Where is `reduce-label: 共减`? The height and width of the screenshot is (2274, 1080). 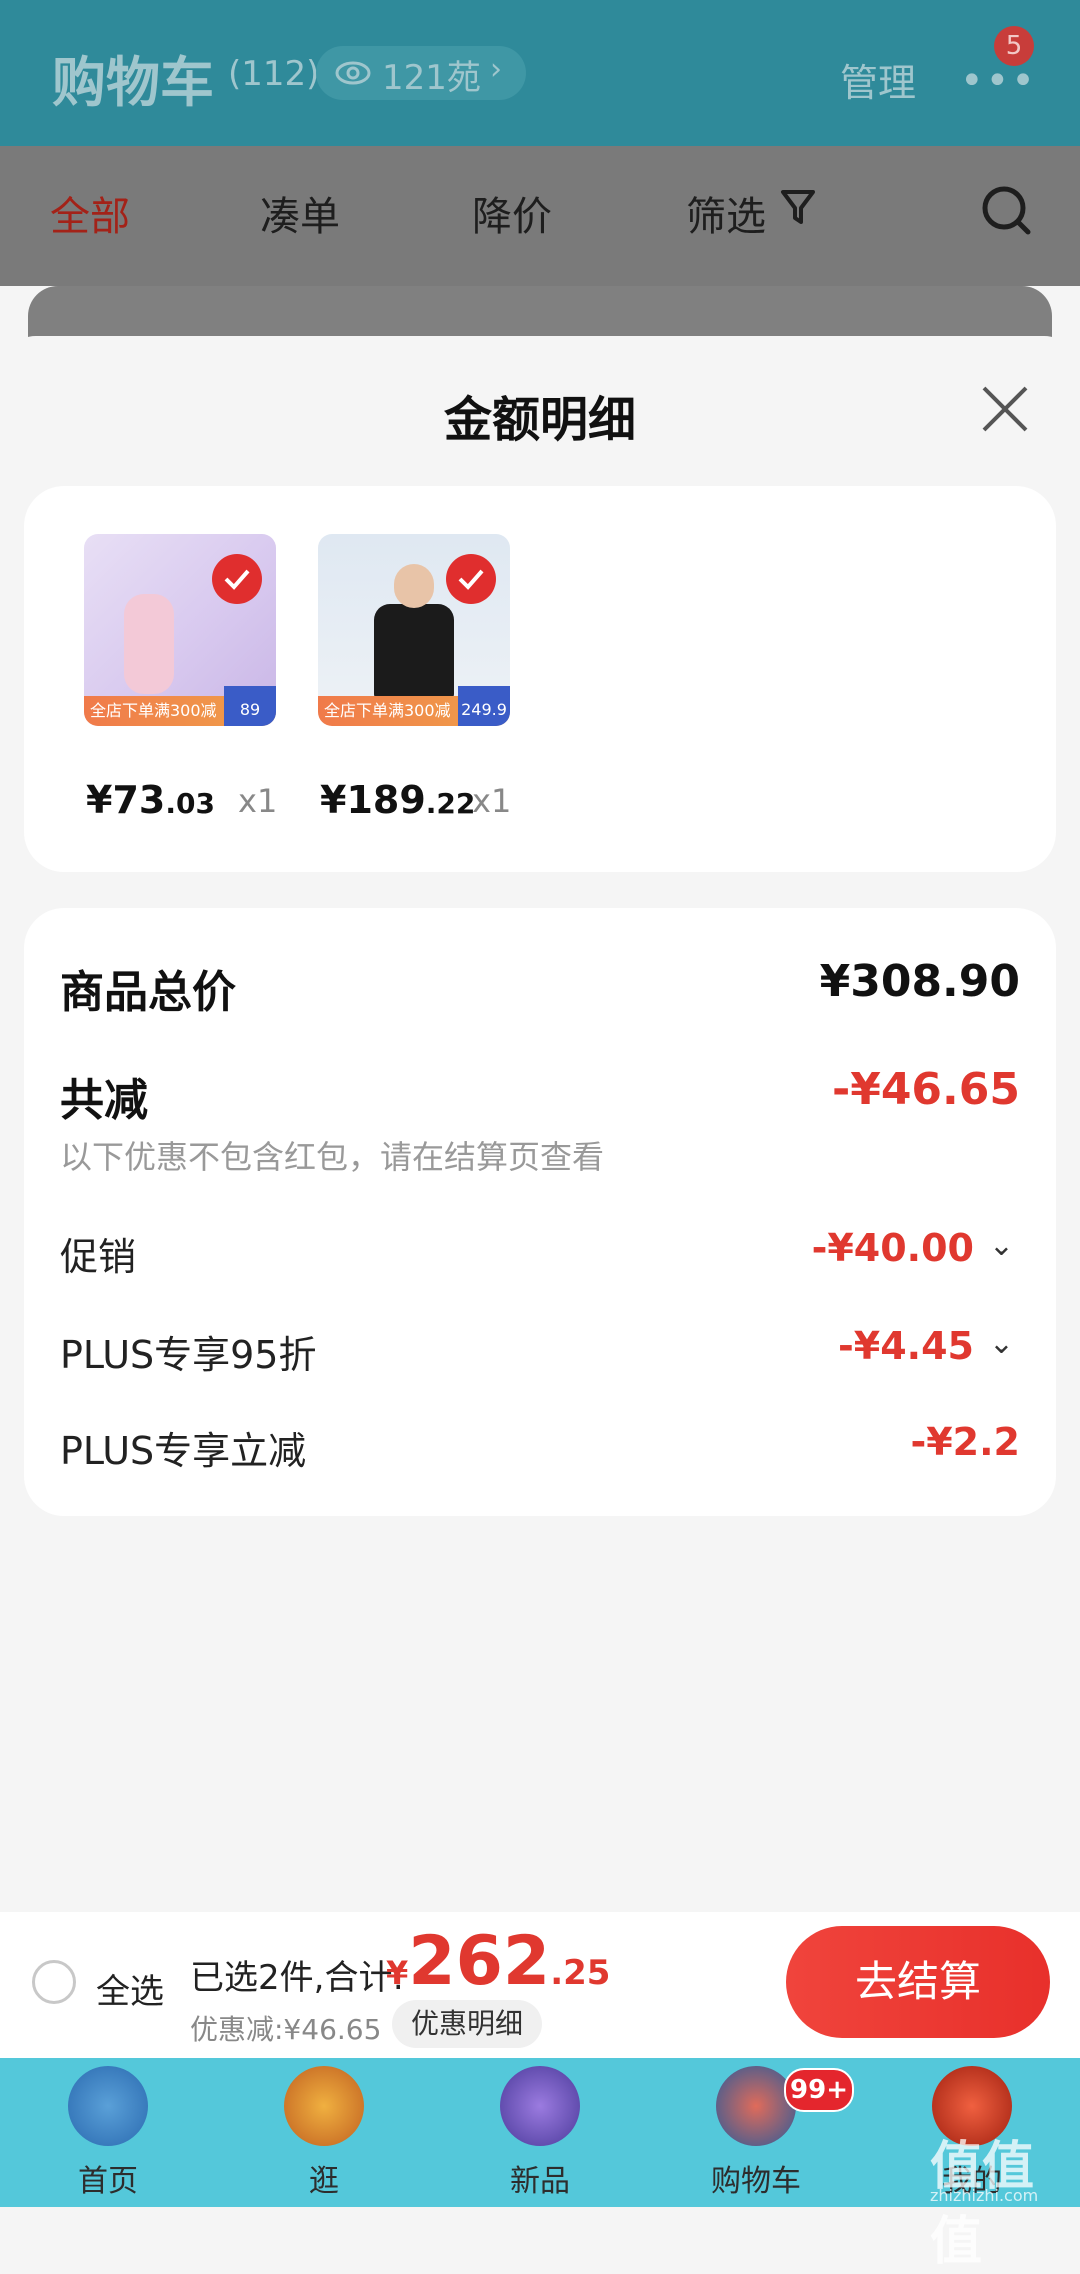 reduce-label: 共减 is located at coordinates (104, 1100).